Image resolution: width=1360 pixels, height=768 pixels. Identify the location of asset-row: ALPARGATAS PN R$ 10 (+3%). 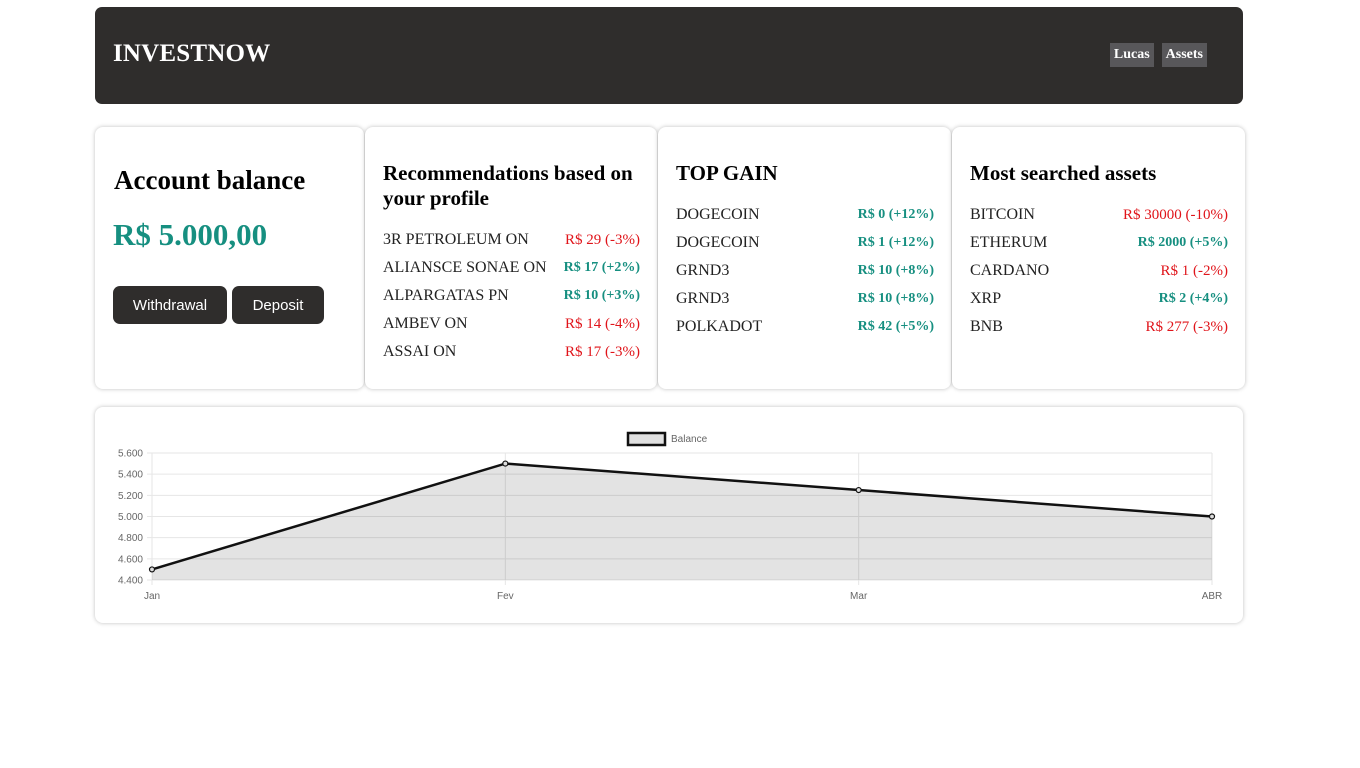
(511, 296).